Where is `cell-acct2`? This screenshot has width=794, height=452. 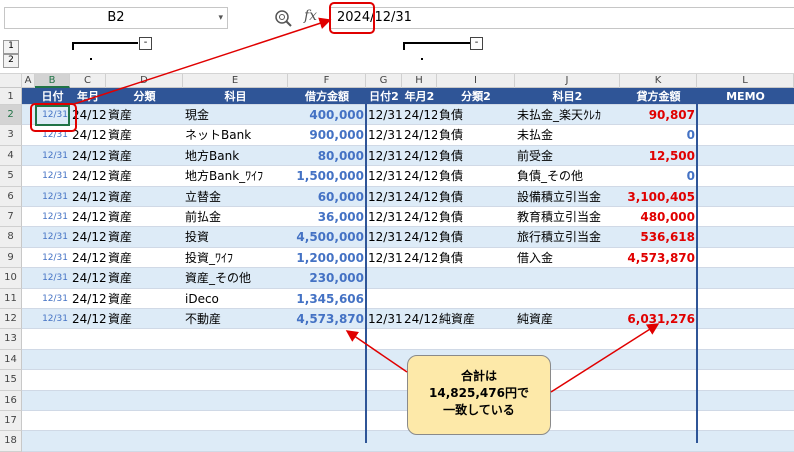
cell-acct2 is located at coordinates (567, 277).